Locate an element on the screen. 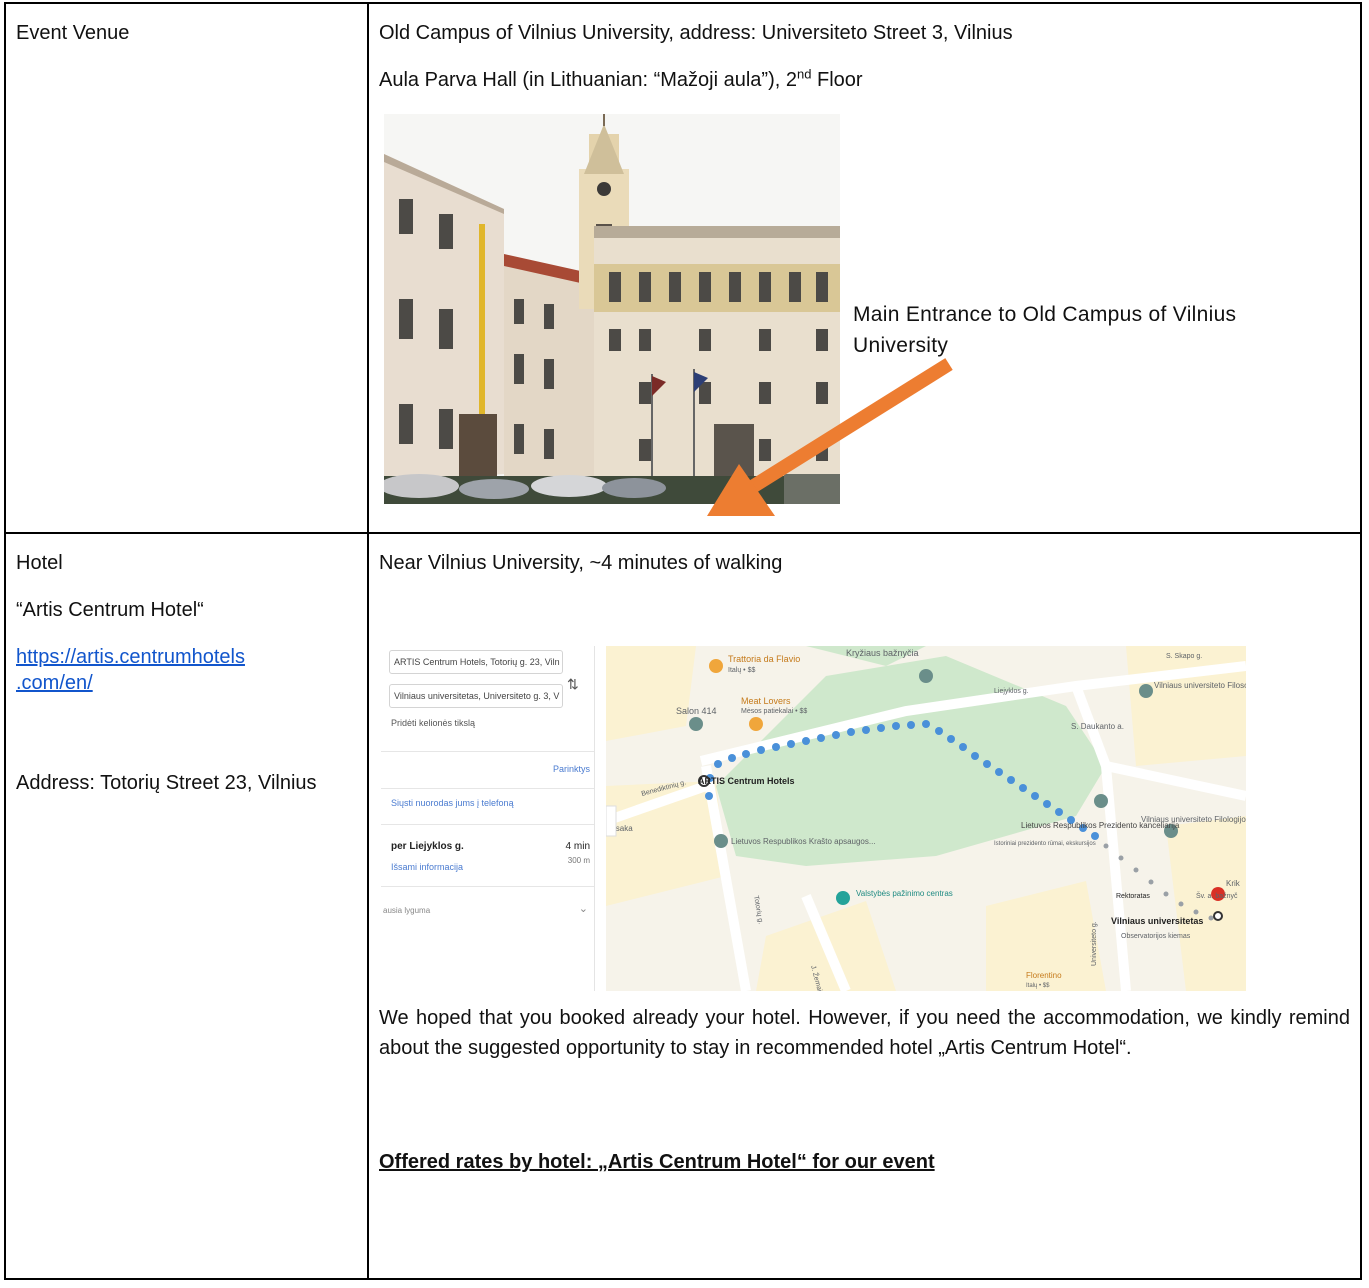 The image size is (1369, 1288). street-liejyklos: Liejyklos g. is located at coordinates (1011, 691).